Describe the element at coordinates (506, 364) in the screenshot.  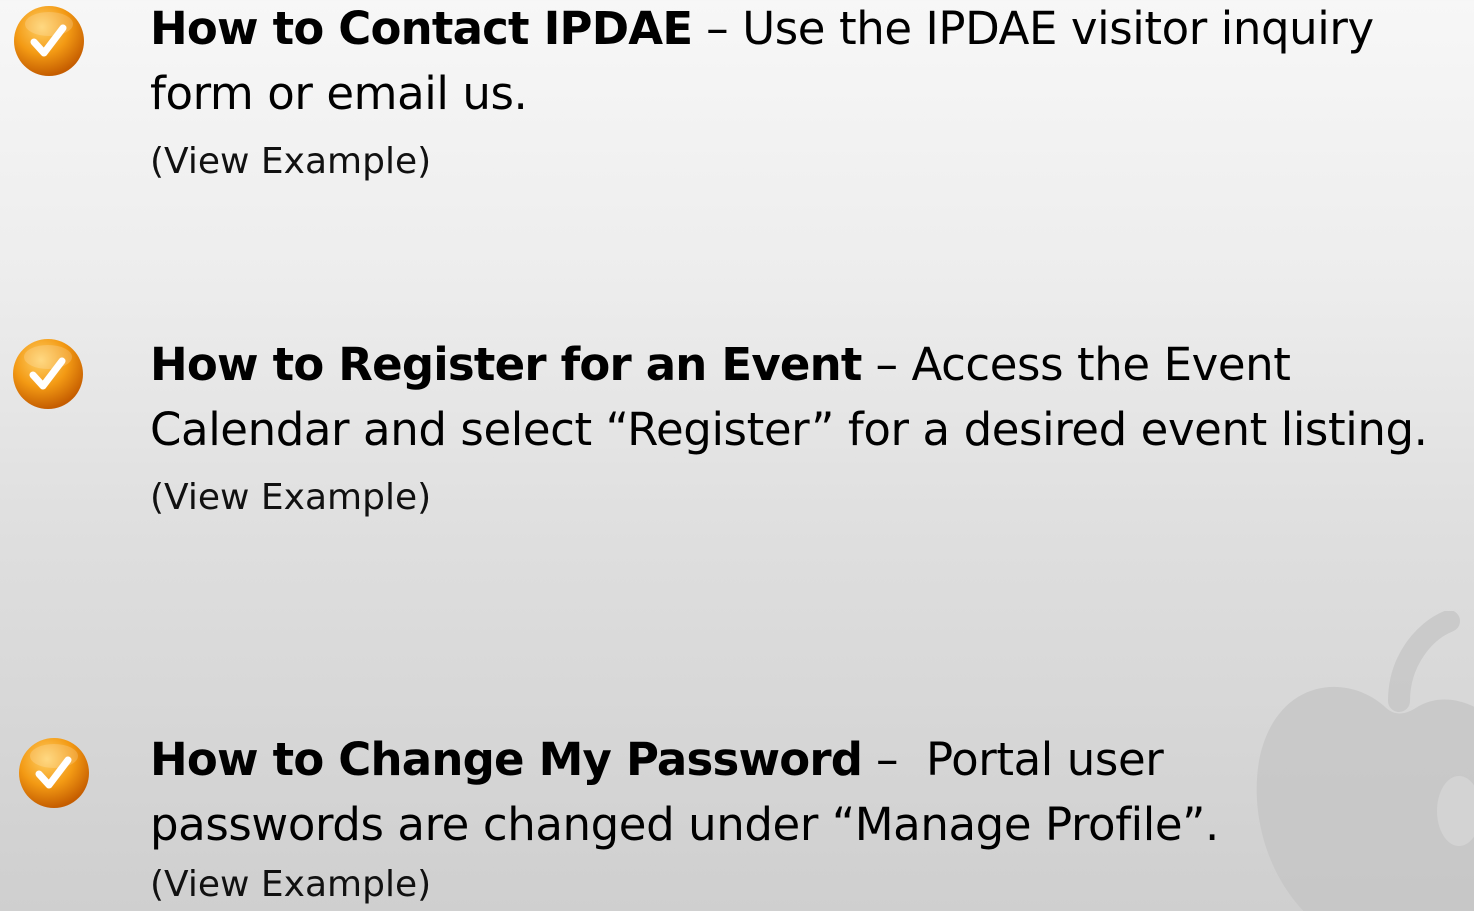
I see `item-title: How to Register for an Event` at that location.